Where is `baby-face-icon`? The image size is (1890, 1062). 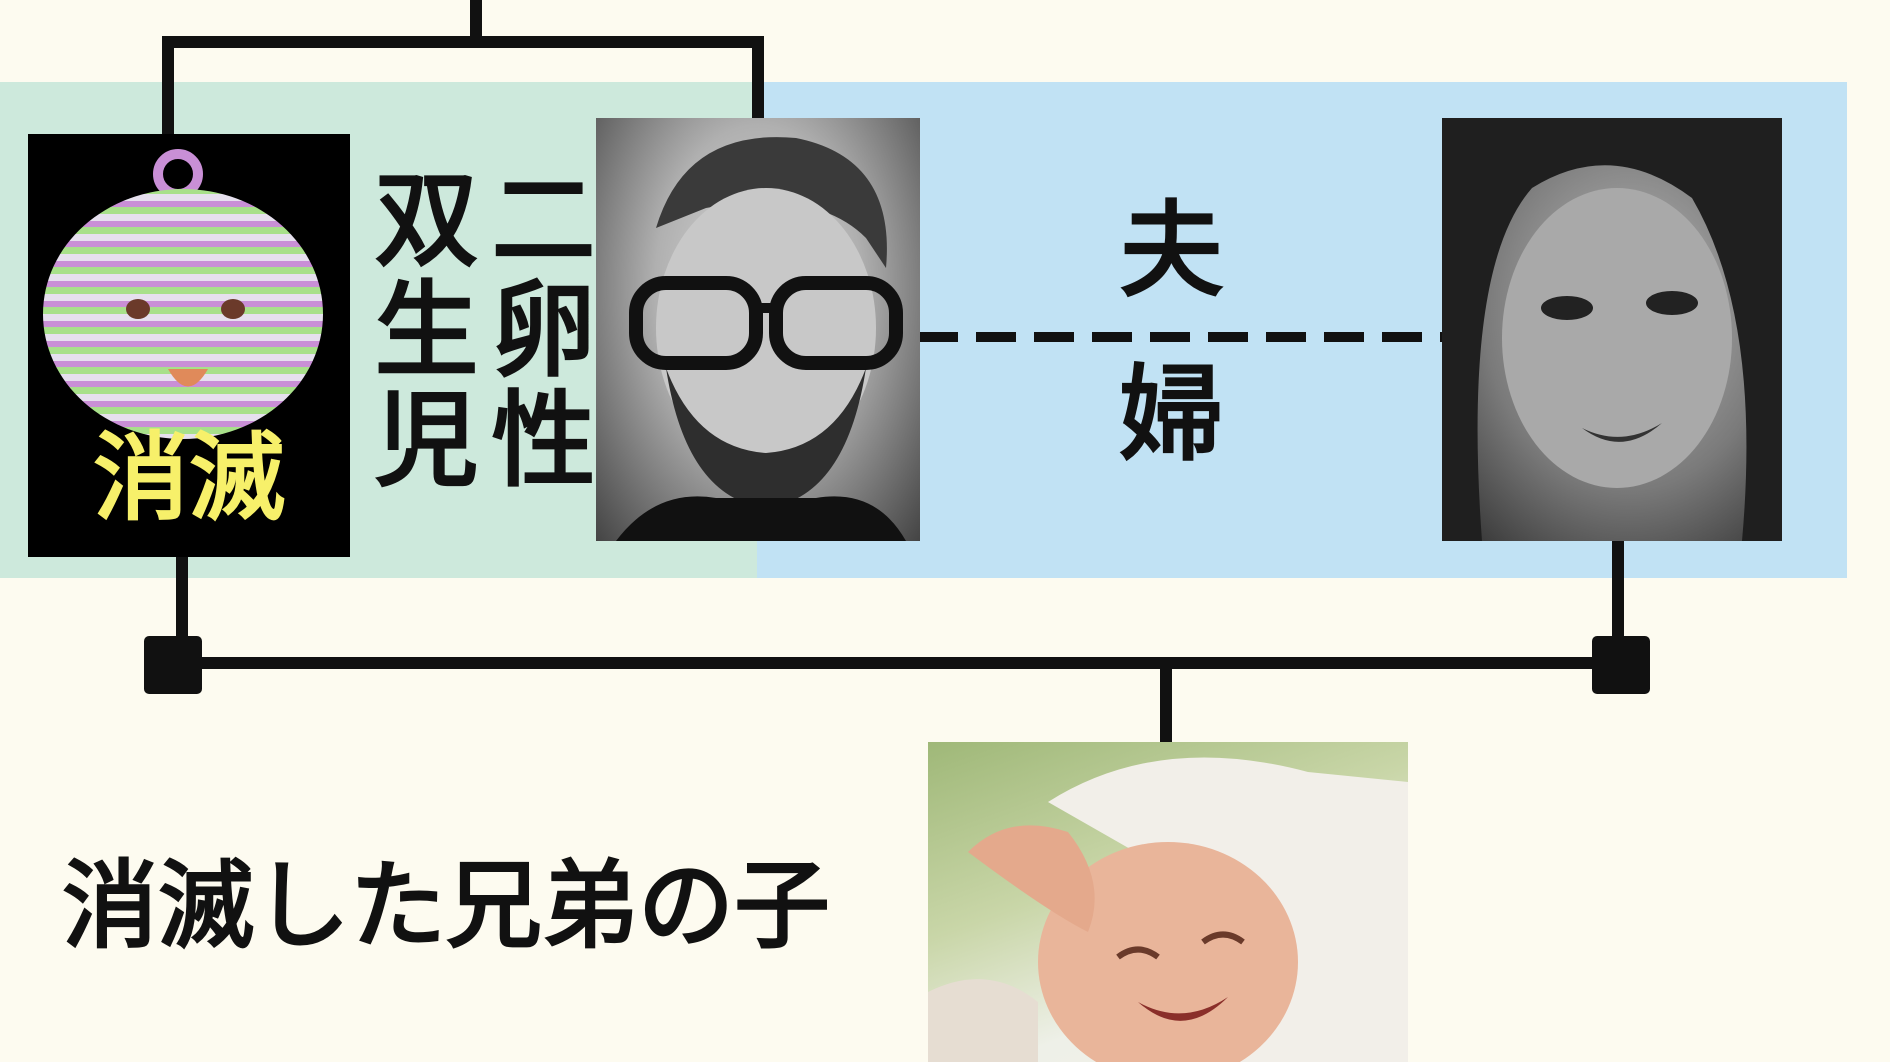 baby-face-icon is located at coordinates (183, 294).